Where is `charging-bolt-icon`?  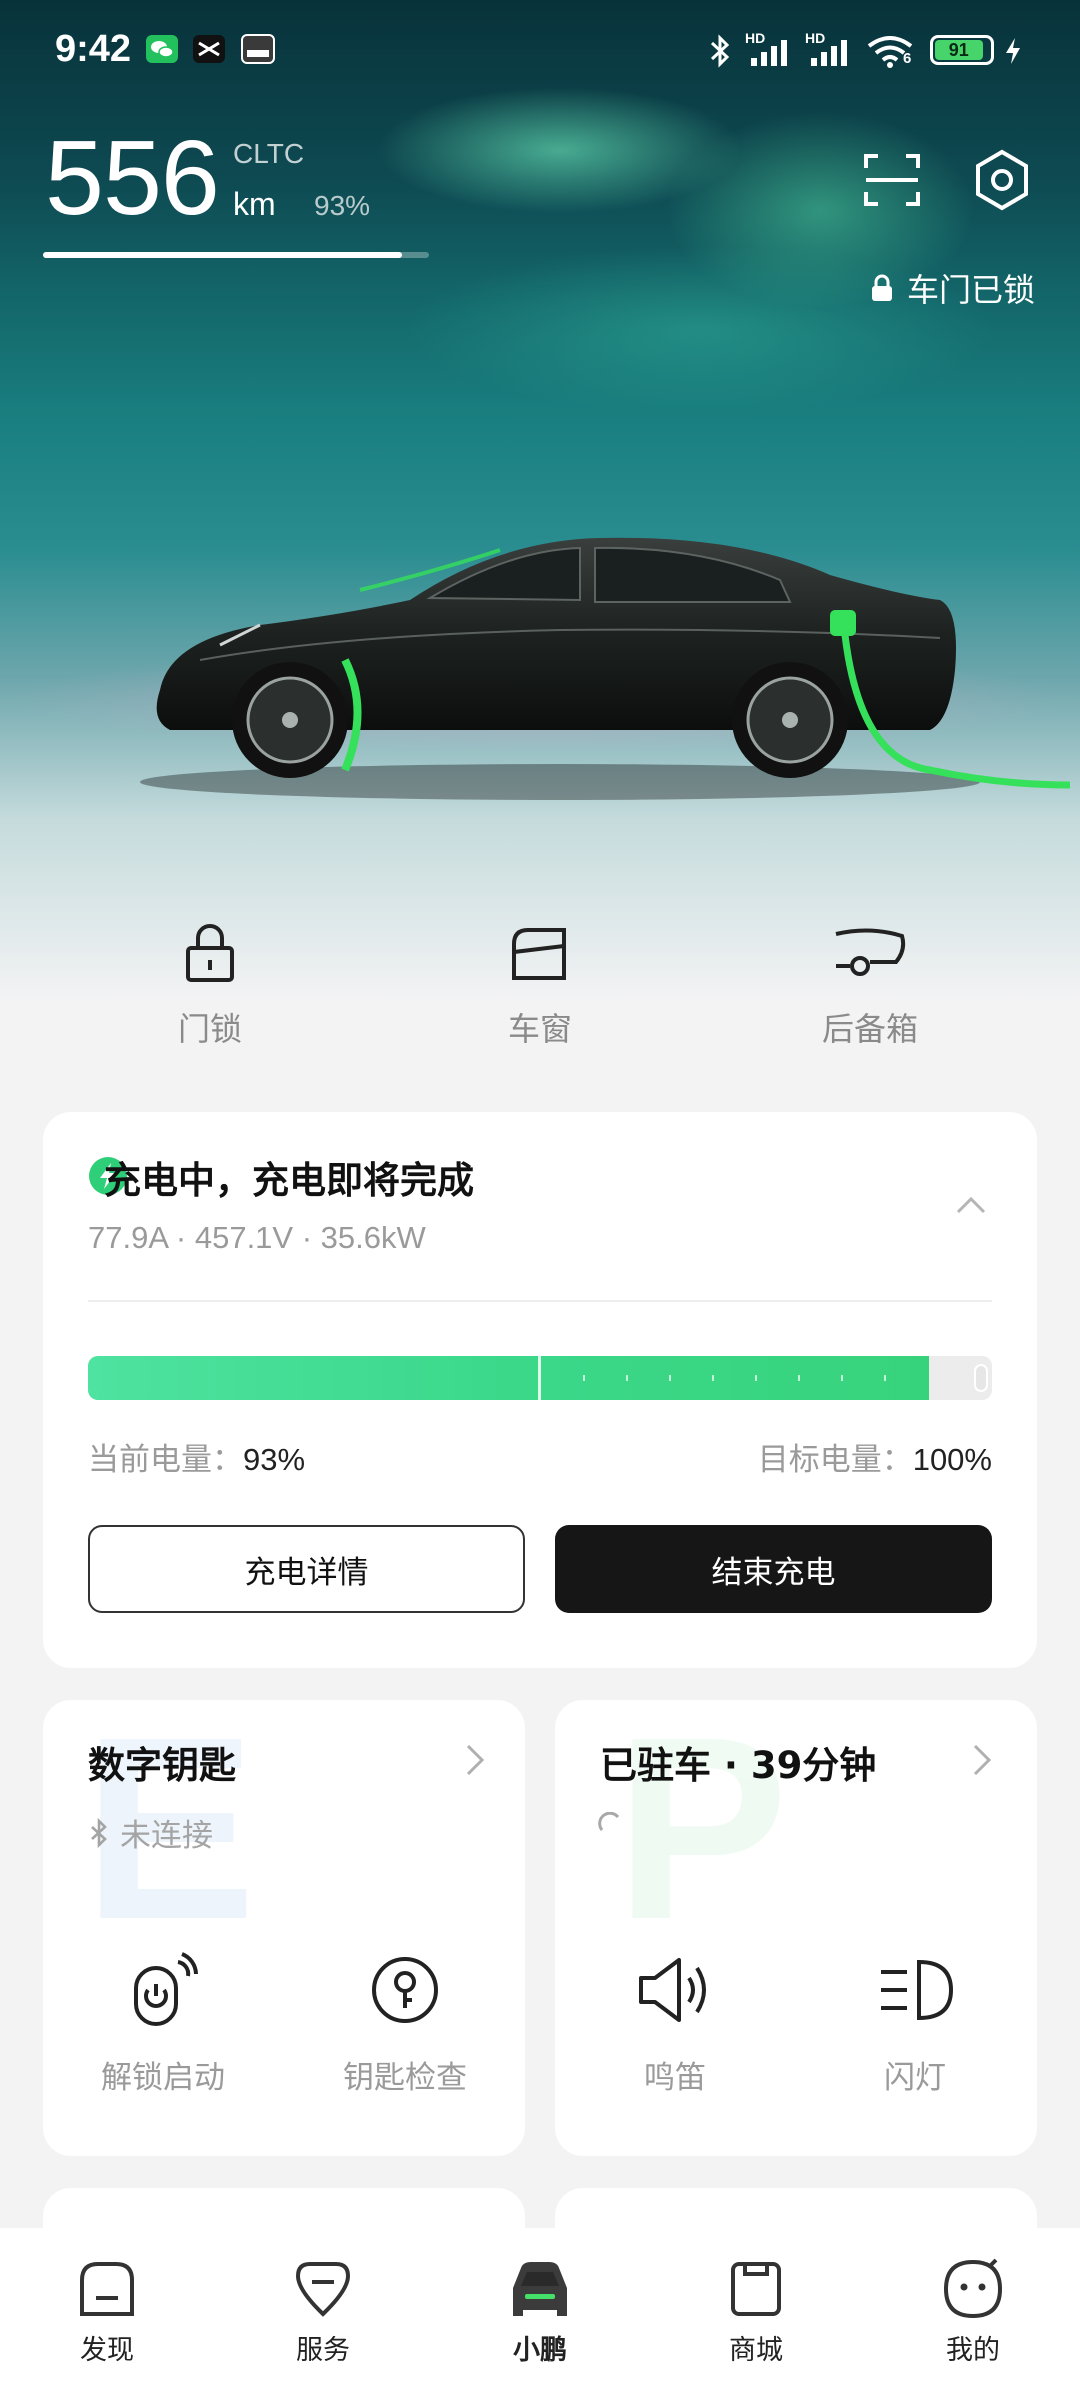 charging-bolt-icon is located at coordinates (1013, 51).